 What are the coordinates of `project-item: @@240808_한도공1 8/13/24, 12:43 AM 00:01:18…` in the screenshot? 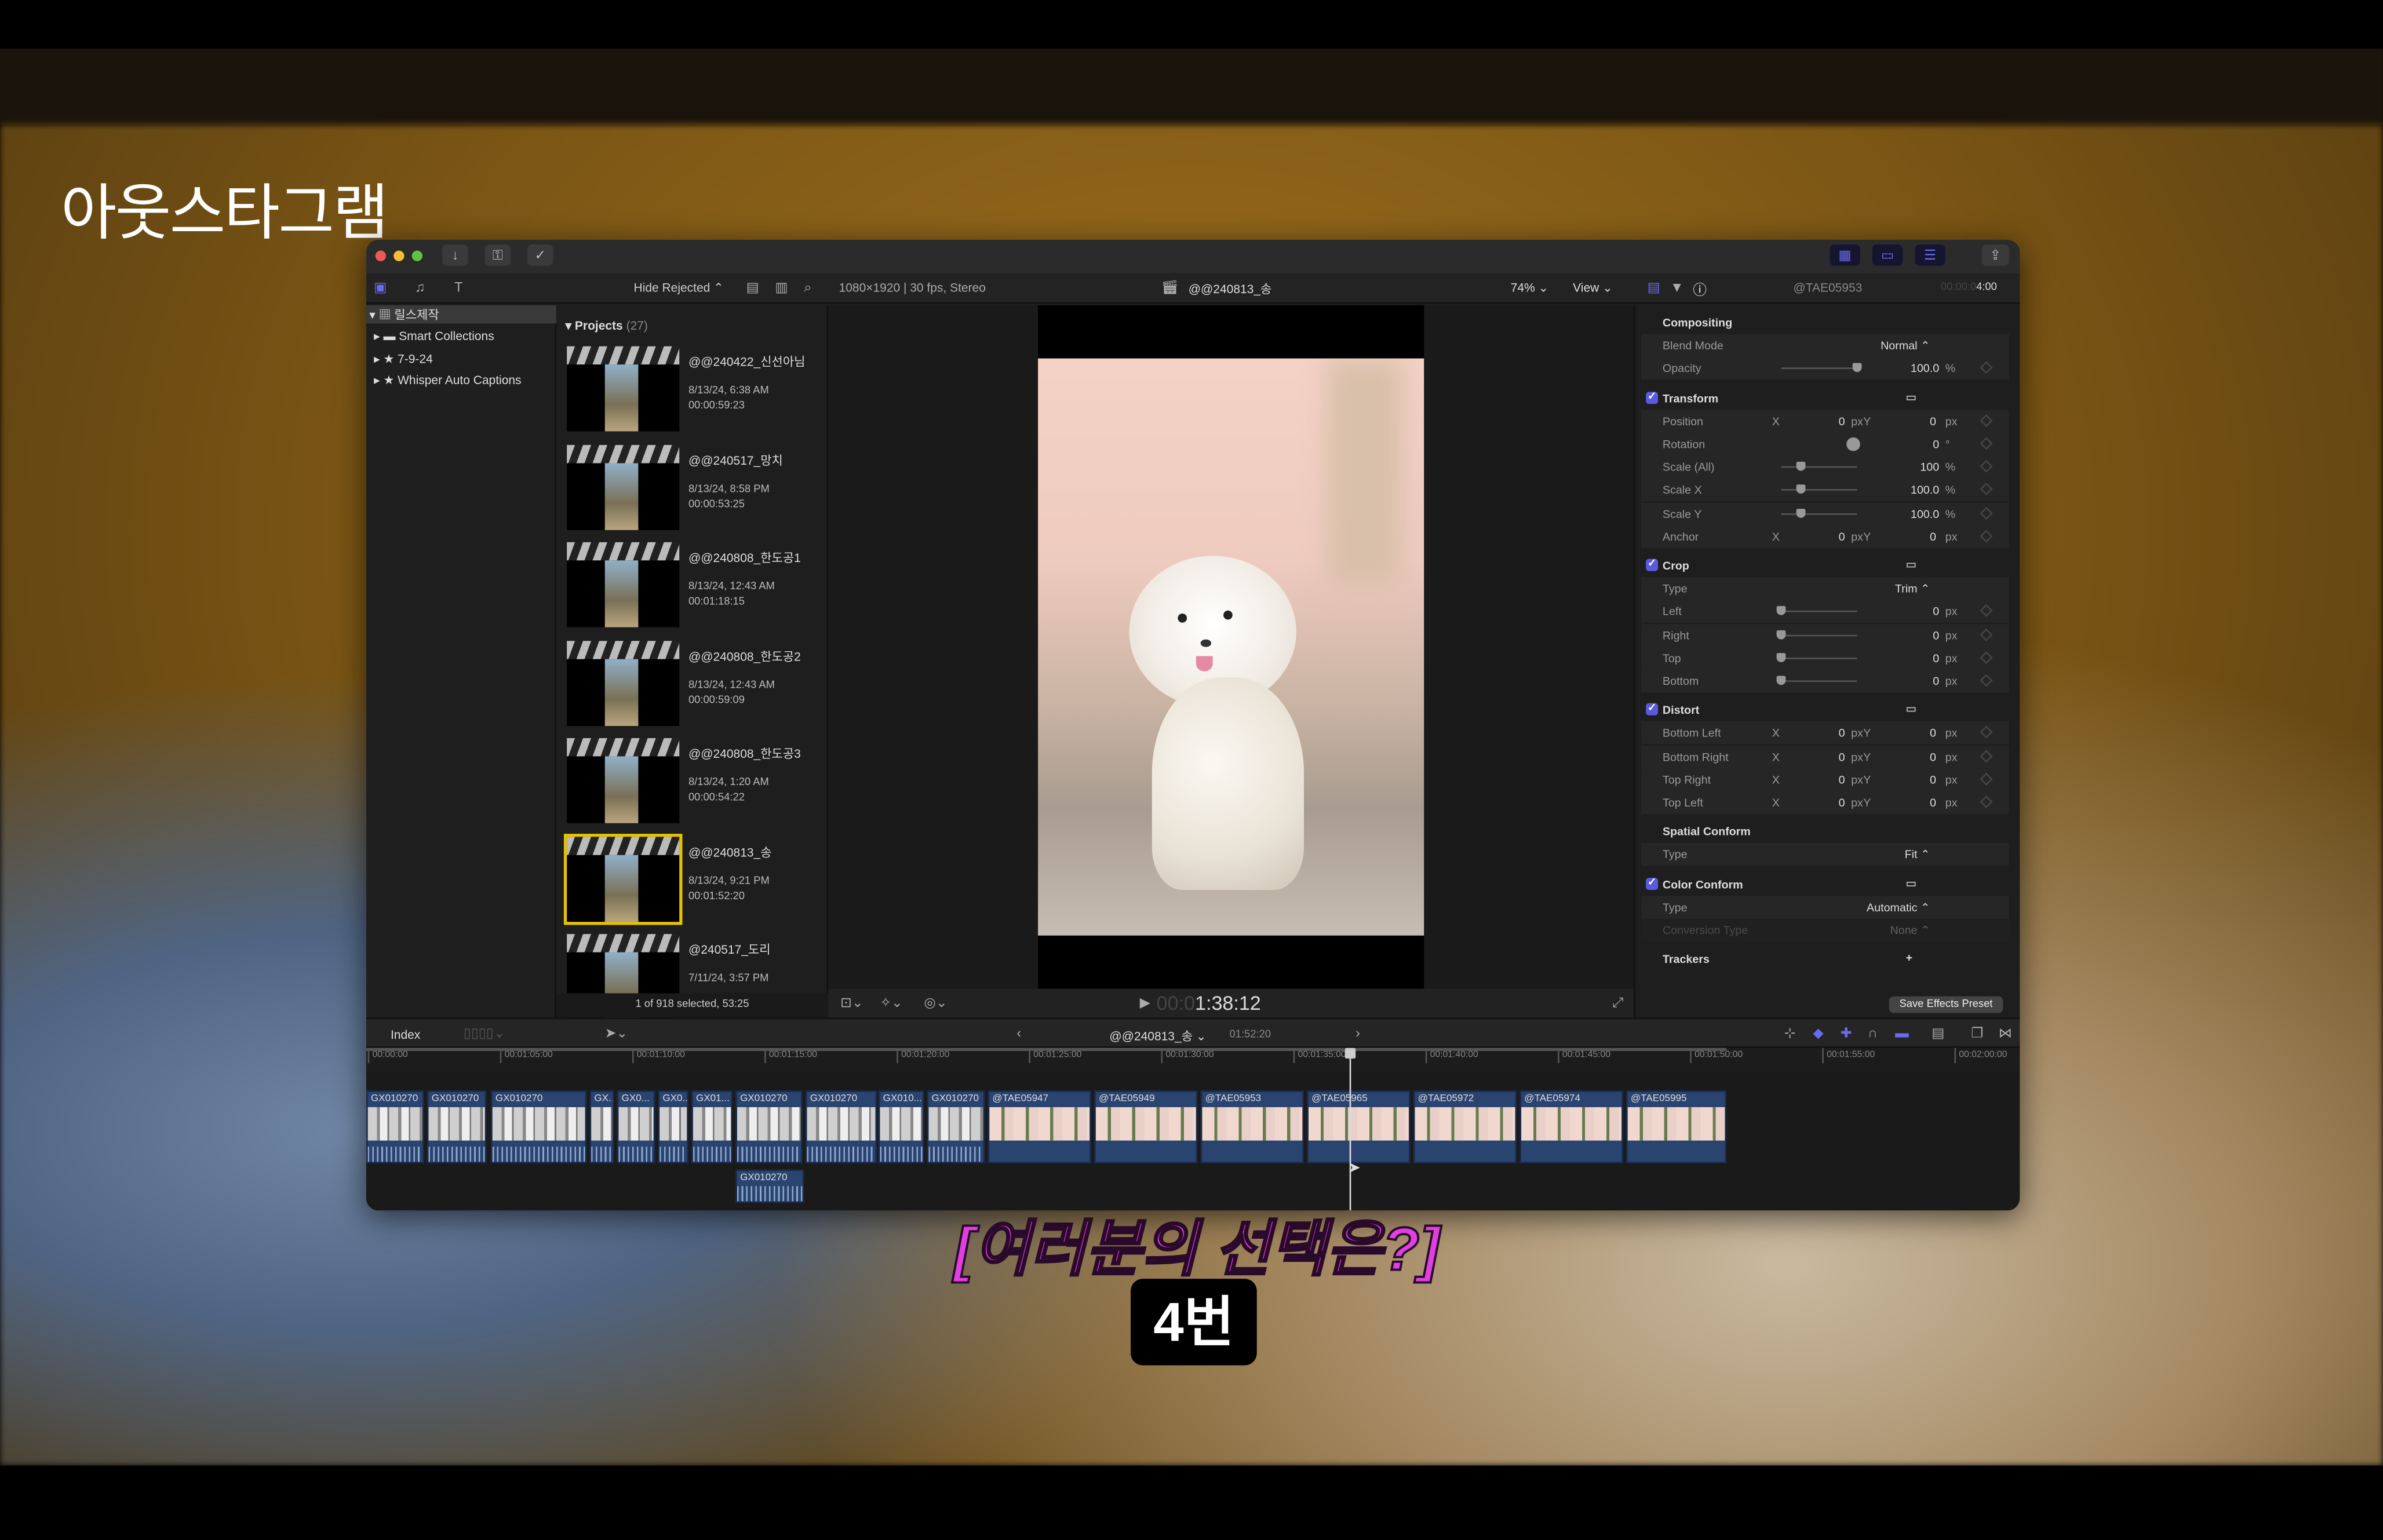 It's located at (696, 587).